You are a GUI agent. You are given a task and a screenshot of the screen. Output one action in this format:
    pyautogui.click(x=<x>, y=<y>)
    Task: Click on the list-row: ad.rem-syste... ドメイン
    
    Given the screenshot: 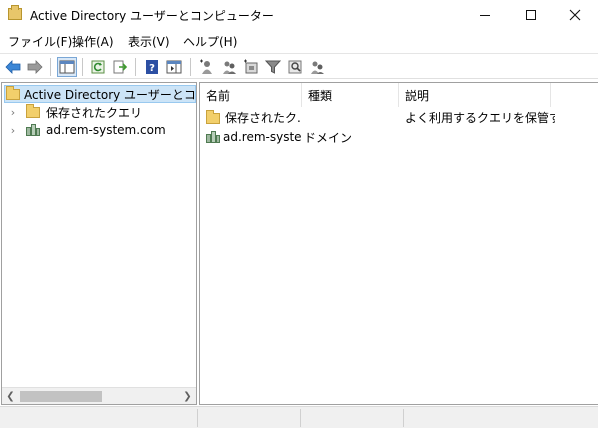 What is the action you would take?
    pyautogui.click(x=399, y=137)
    